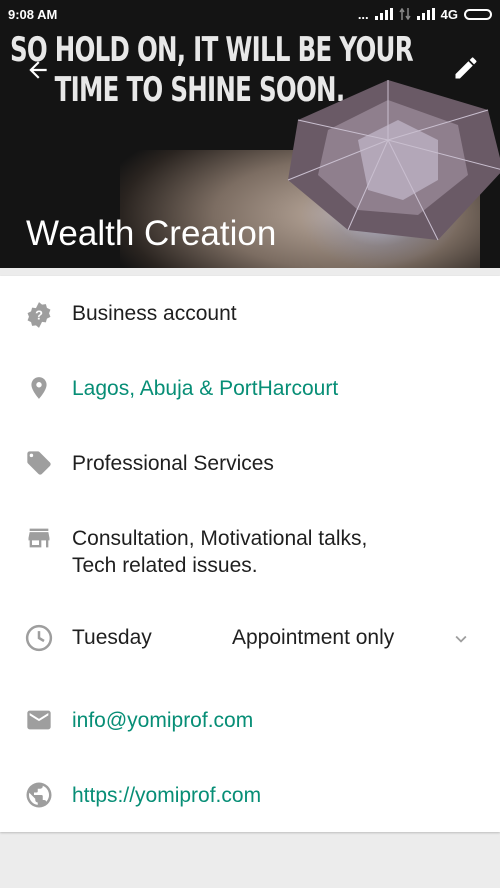  I want to click on status-time: 9:08 AM, so click(33, 14).